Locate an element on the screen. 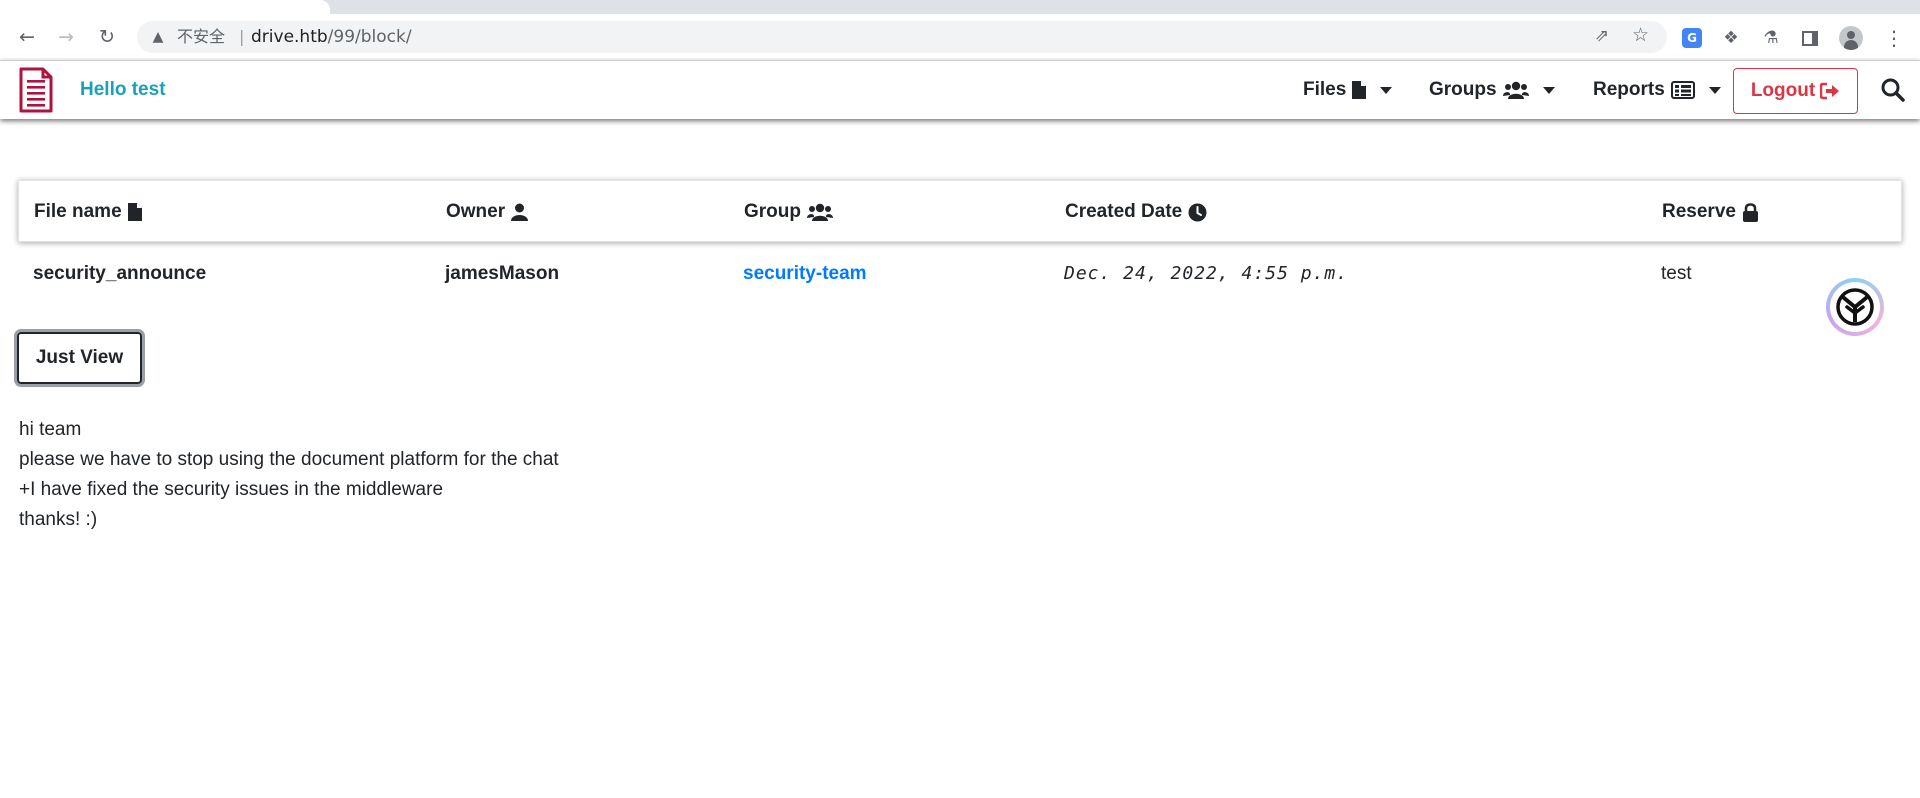 This screenshot has width=1920, height=798. lock-icon is located at coordinates (1750, 212).